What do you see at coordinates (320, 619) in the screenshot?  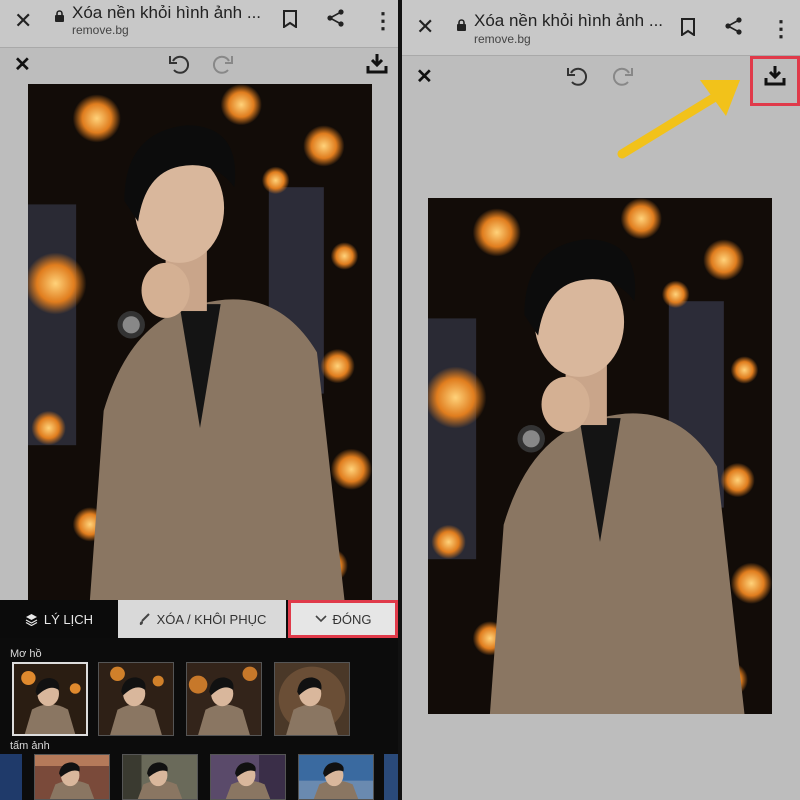 I see `chevron-down-icon` at bounding box center [320, 619].